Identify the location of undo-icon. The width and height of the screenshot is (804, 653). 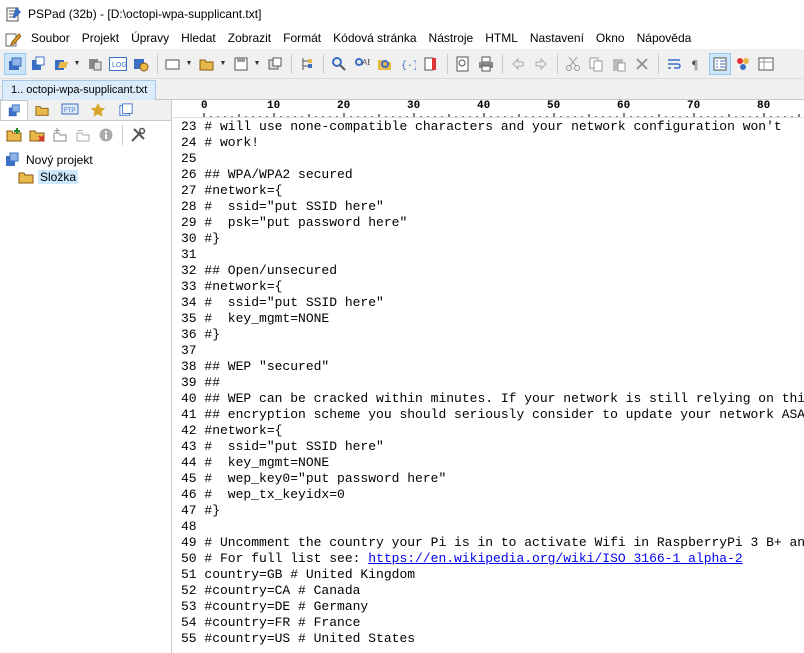
(518, 64).